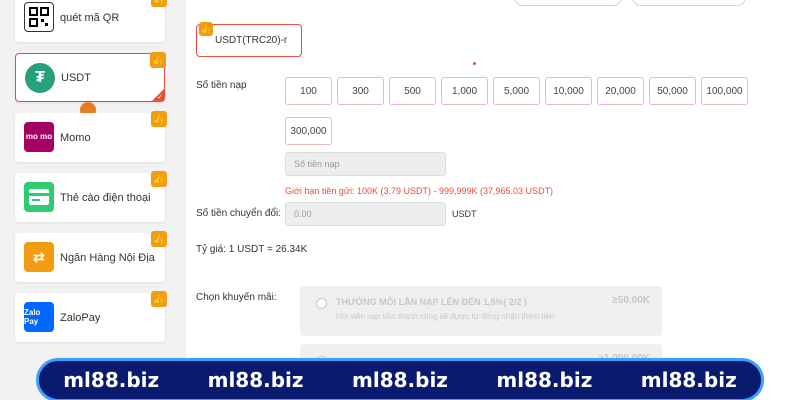  Describe the element at coordinates (365, 164) in the screenshot. I see `amount-input: Số tiền nạp` at that location.